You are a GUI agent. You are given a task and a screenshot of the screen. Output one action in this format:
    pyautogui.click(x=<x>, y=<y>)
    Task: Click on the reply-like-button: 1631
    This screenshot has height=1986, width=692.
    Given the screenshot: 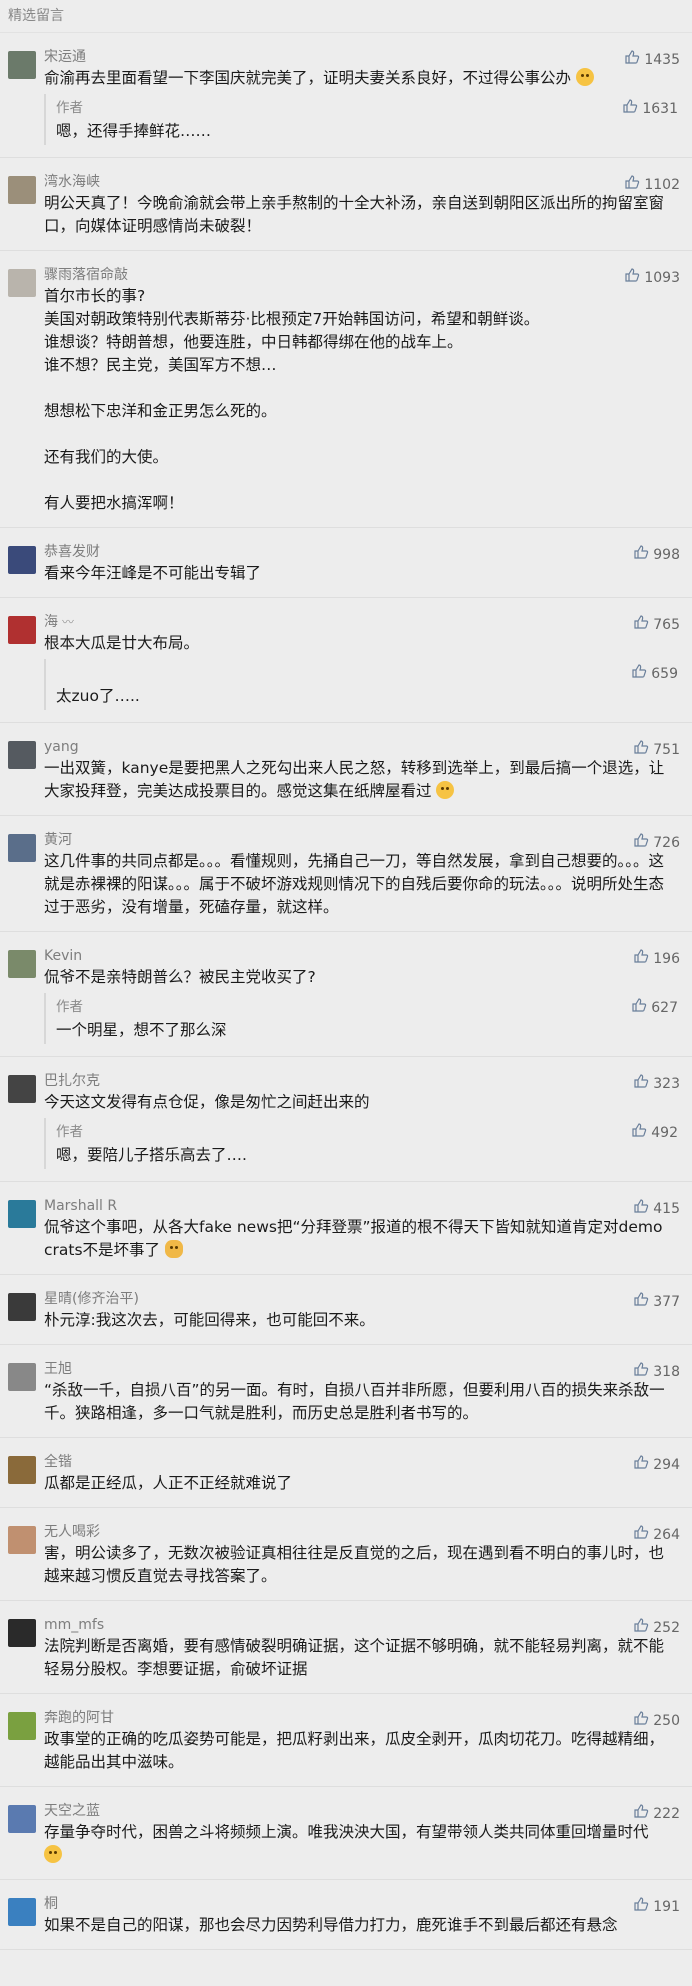 What is the action you would take?
    pyautogui.click(x=650, y=108)
    